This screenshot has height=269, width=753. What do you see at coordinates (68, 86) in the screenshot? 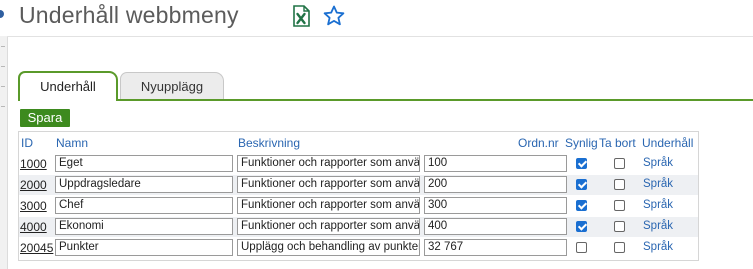
I see `tab-underhall: Underhåll` at bounding box center [68, 86].